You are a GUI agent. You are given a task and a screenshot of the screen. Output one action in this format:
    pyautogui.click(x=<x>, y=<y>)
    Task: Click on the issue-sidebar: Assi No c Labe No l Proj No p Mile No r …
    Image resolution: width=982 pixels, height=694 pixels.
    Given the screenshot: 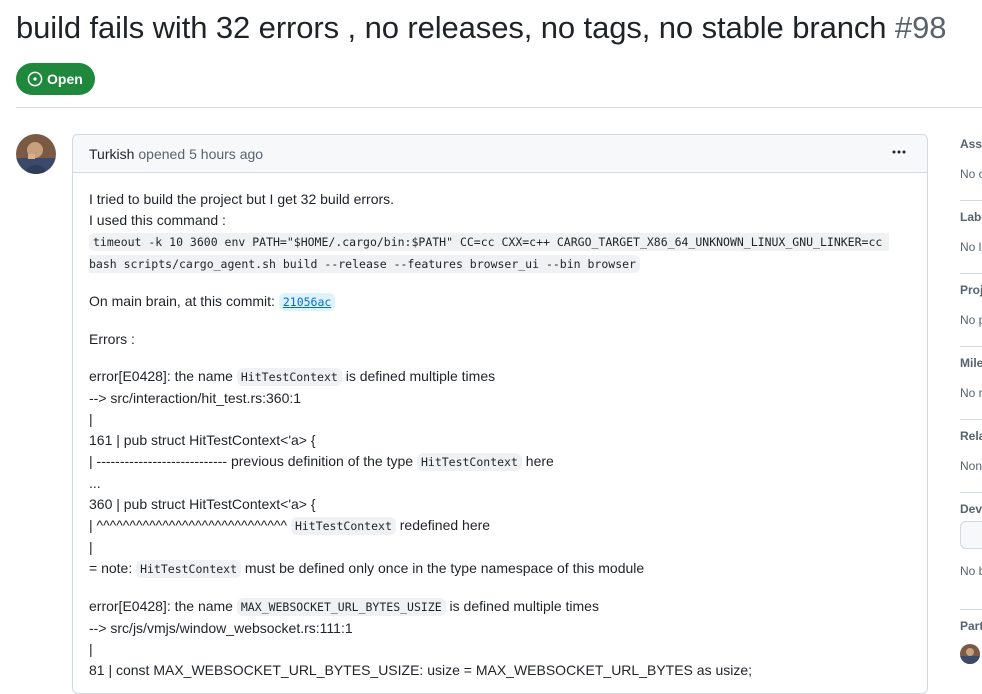 What is the action you would take?
    pyautogui.click(x=971, y=405)
    